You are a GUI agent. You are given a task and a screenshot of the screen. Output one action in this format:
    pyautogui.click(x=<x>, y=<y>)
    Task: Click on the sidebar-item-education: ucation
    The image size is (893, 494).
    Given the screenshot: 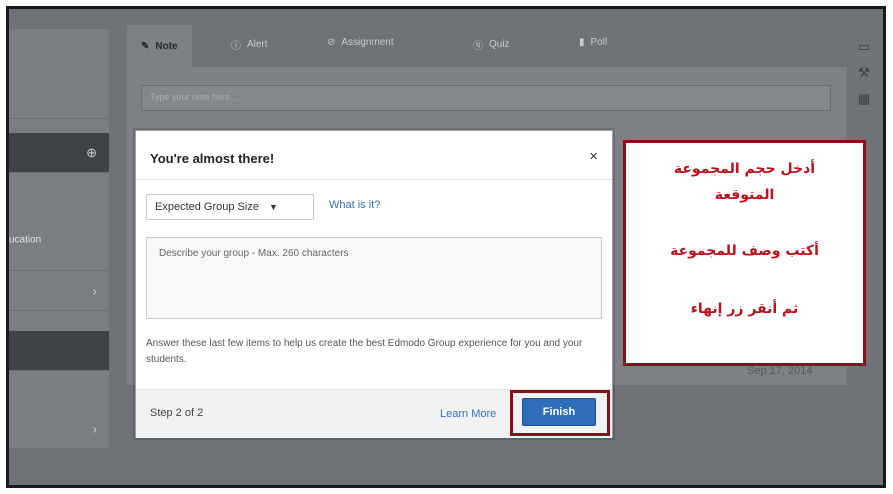 What is the action you would take?
    pyautogui.click(x=59, y=240)
    